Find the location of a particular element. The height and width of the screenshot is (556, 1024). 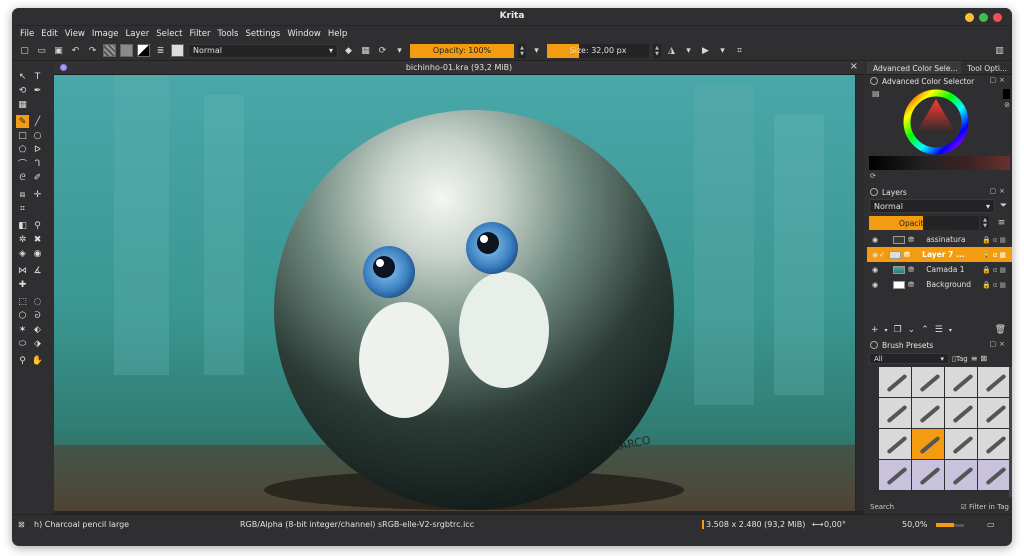

bezier-select-icon: ⬭ is located at coordinates (22, 343).